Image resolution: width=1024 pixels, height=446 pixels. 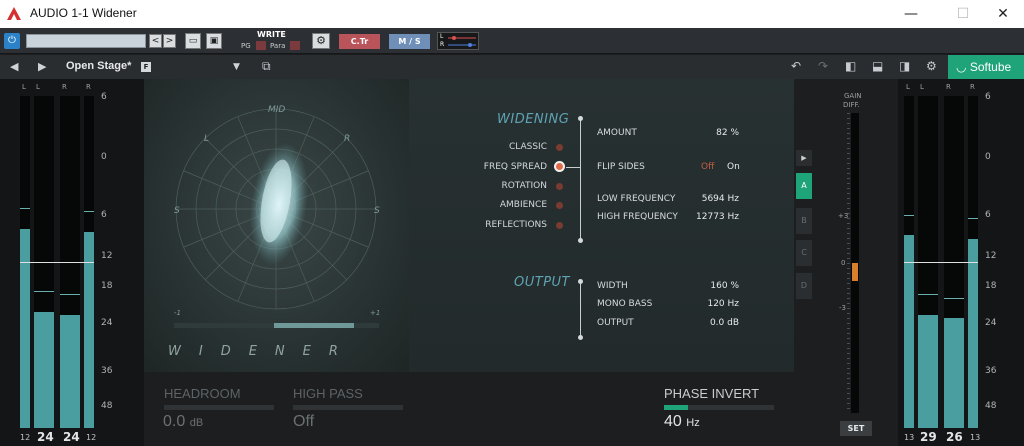 I want to click on input-channel-label: R, so click(x=88, y=87).